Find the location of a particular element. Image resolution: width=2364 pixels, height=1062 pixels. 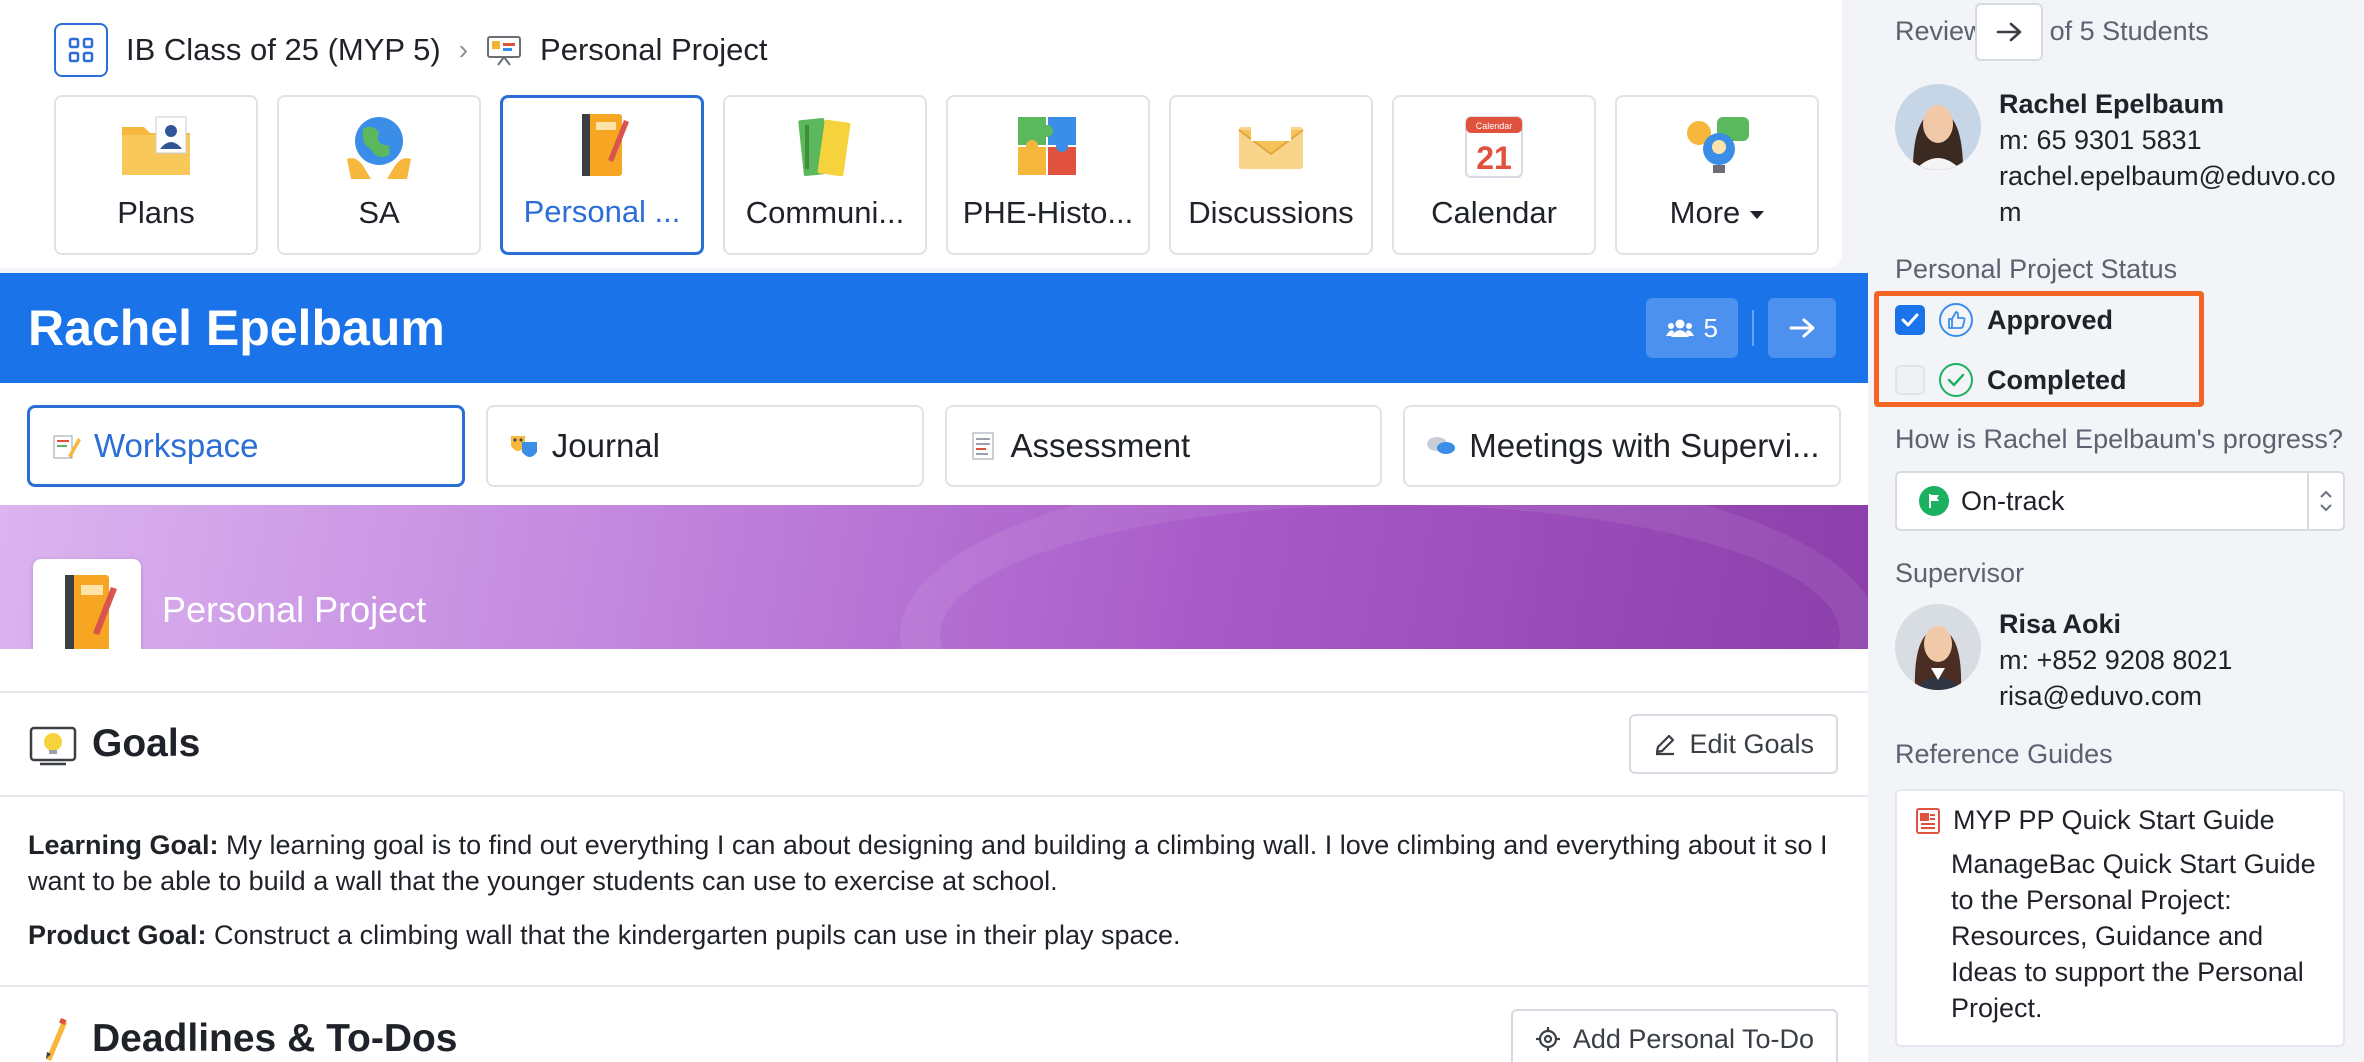

supervisor-label: Supervisor is located at coordinates (1960, 573).